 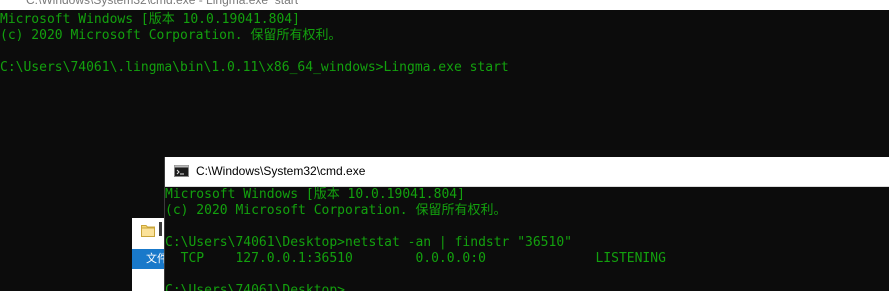 What do you see at coordinates (255, 287) in the screenshot?
I see `console-line: C:\Users\74061\Desktop>` at bounding box center [255, 287].